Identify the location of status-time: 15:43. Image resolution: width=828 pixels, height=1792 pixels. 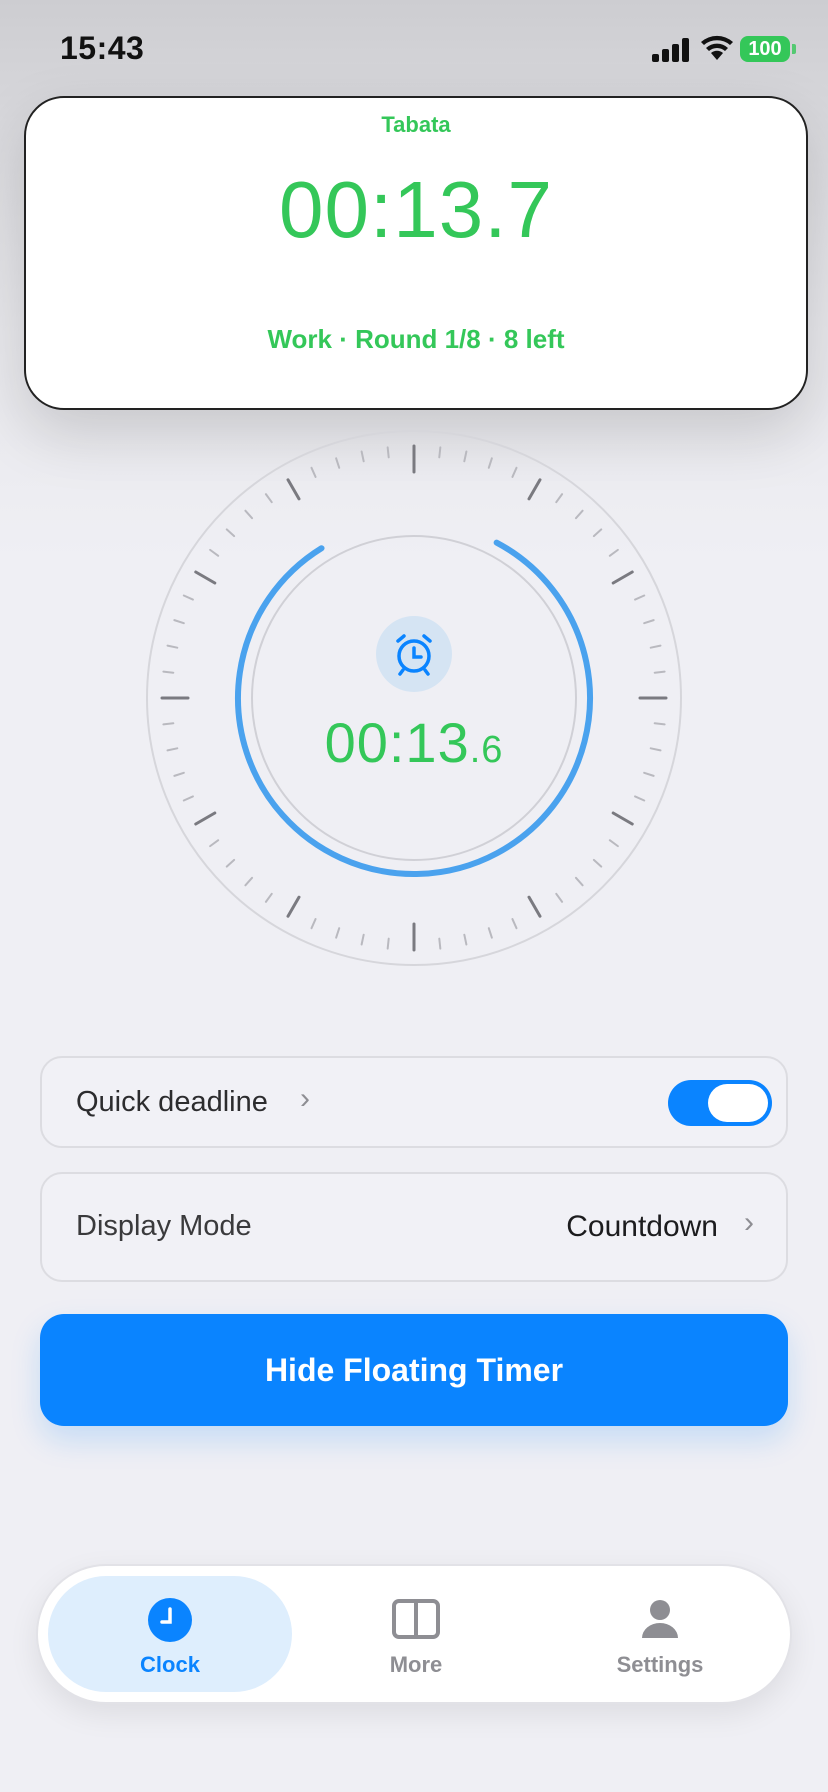
(102, 48).